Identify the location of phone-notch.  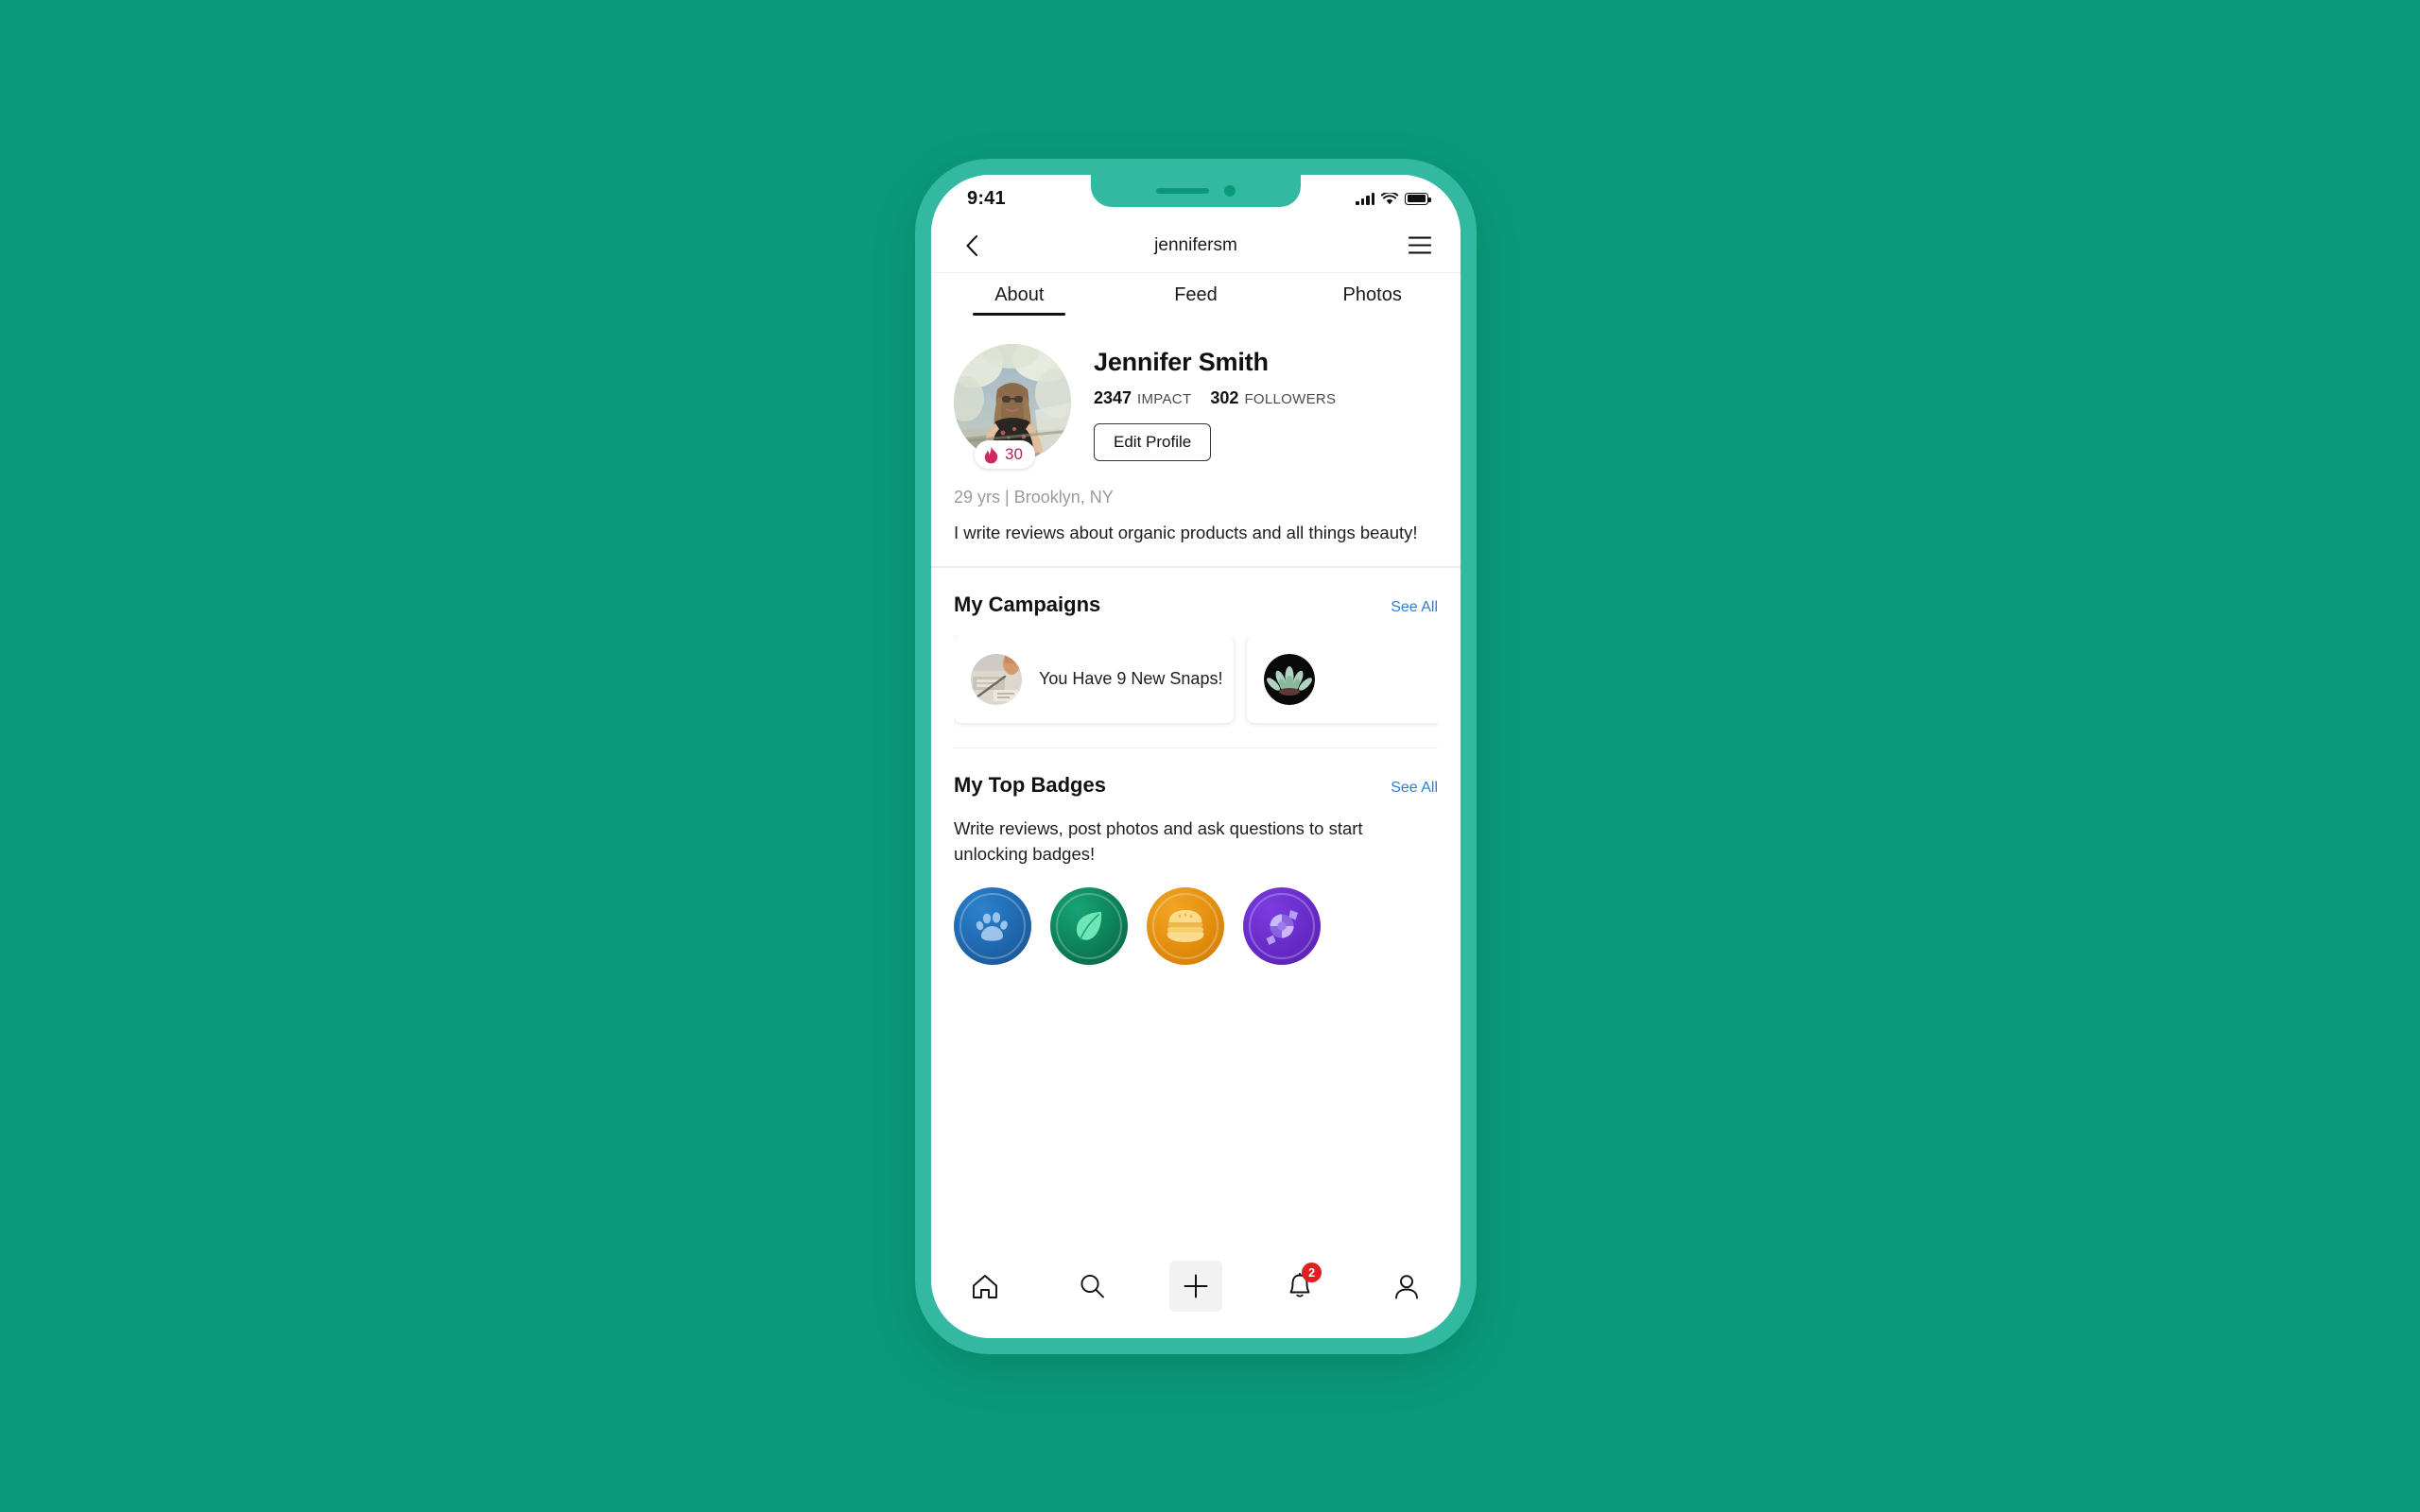
(1196, 191).